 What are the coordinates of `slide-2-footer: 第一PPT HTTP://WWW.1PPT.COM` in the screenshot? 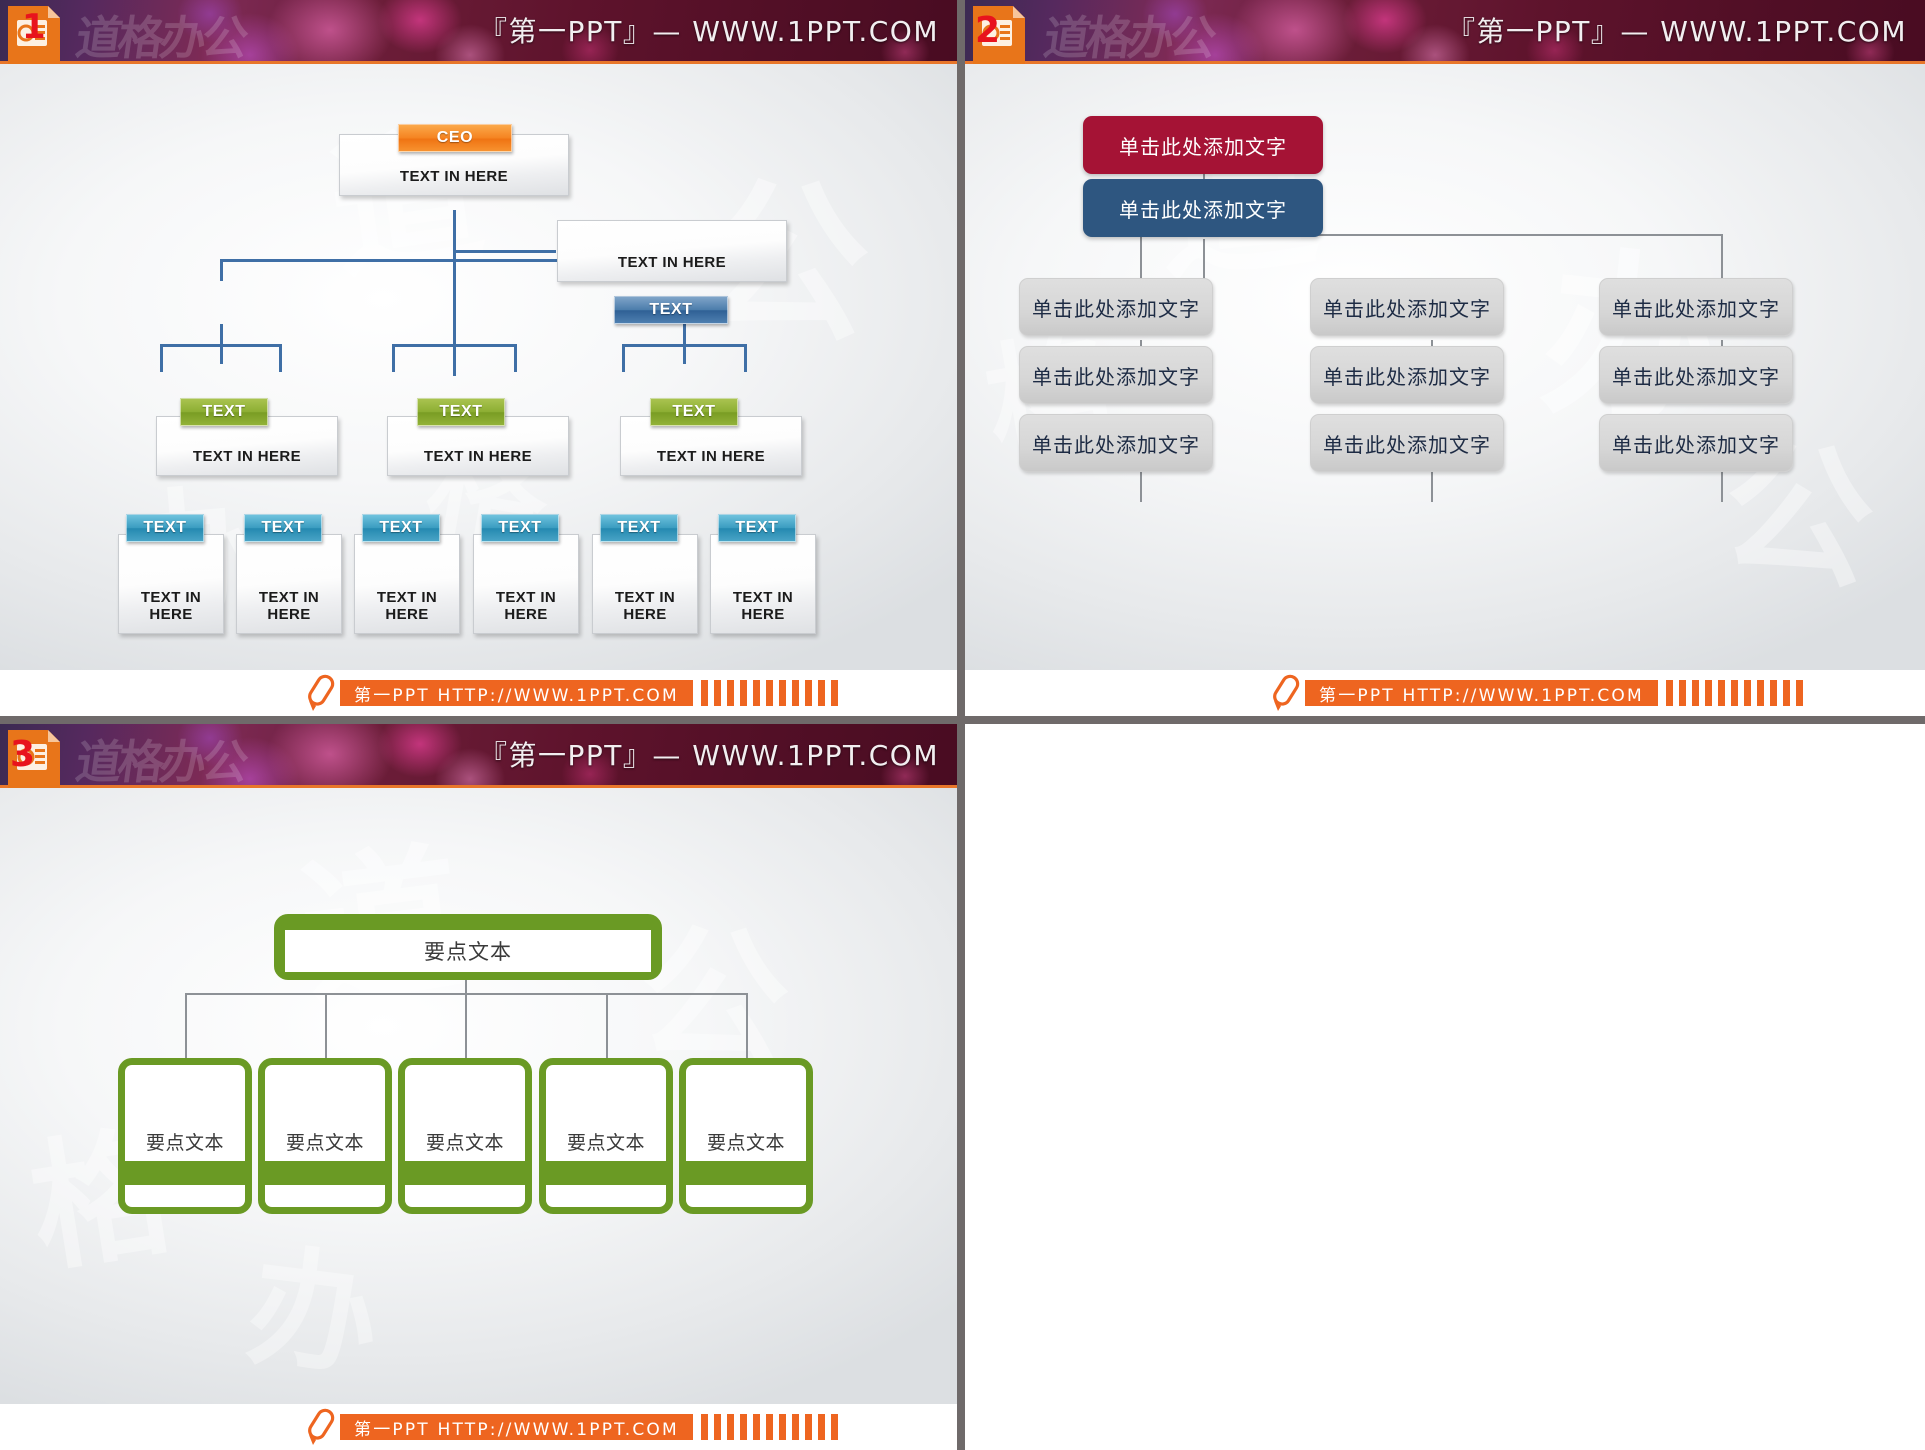 It's located at (1445, 693).